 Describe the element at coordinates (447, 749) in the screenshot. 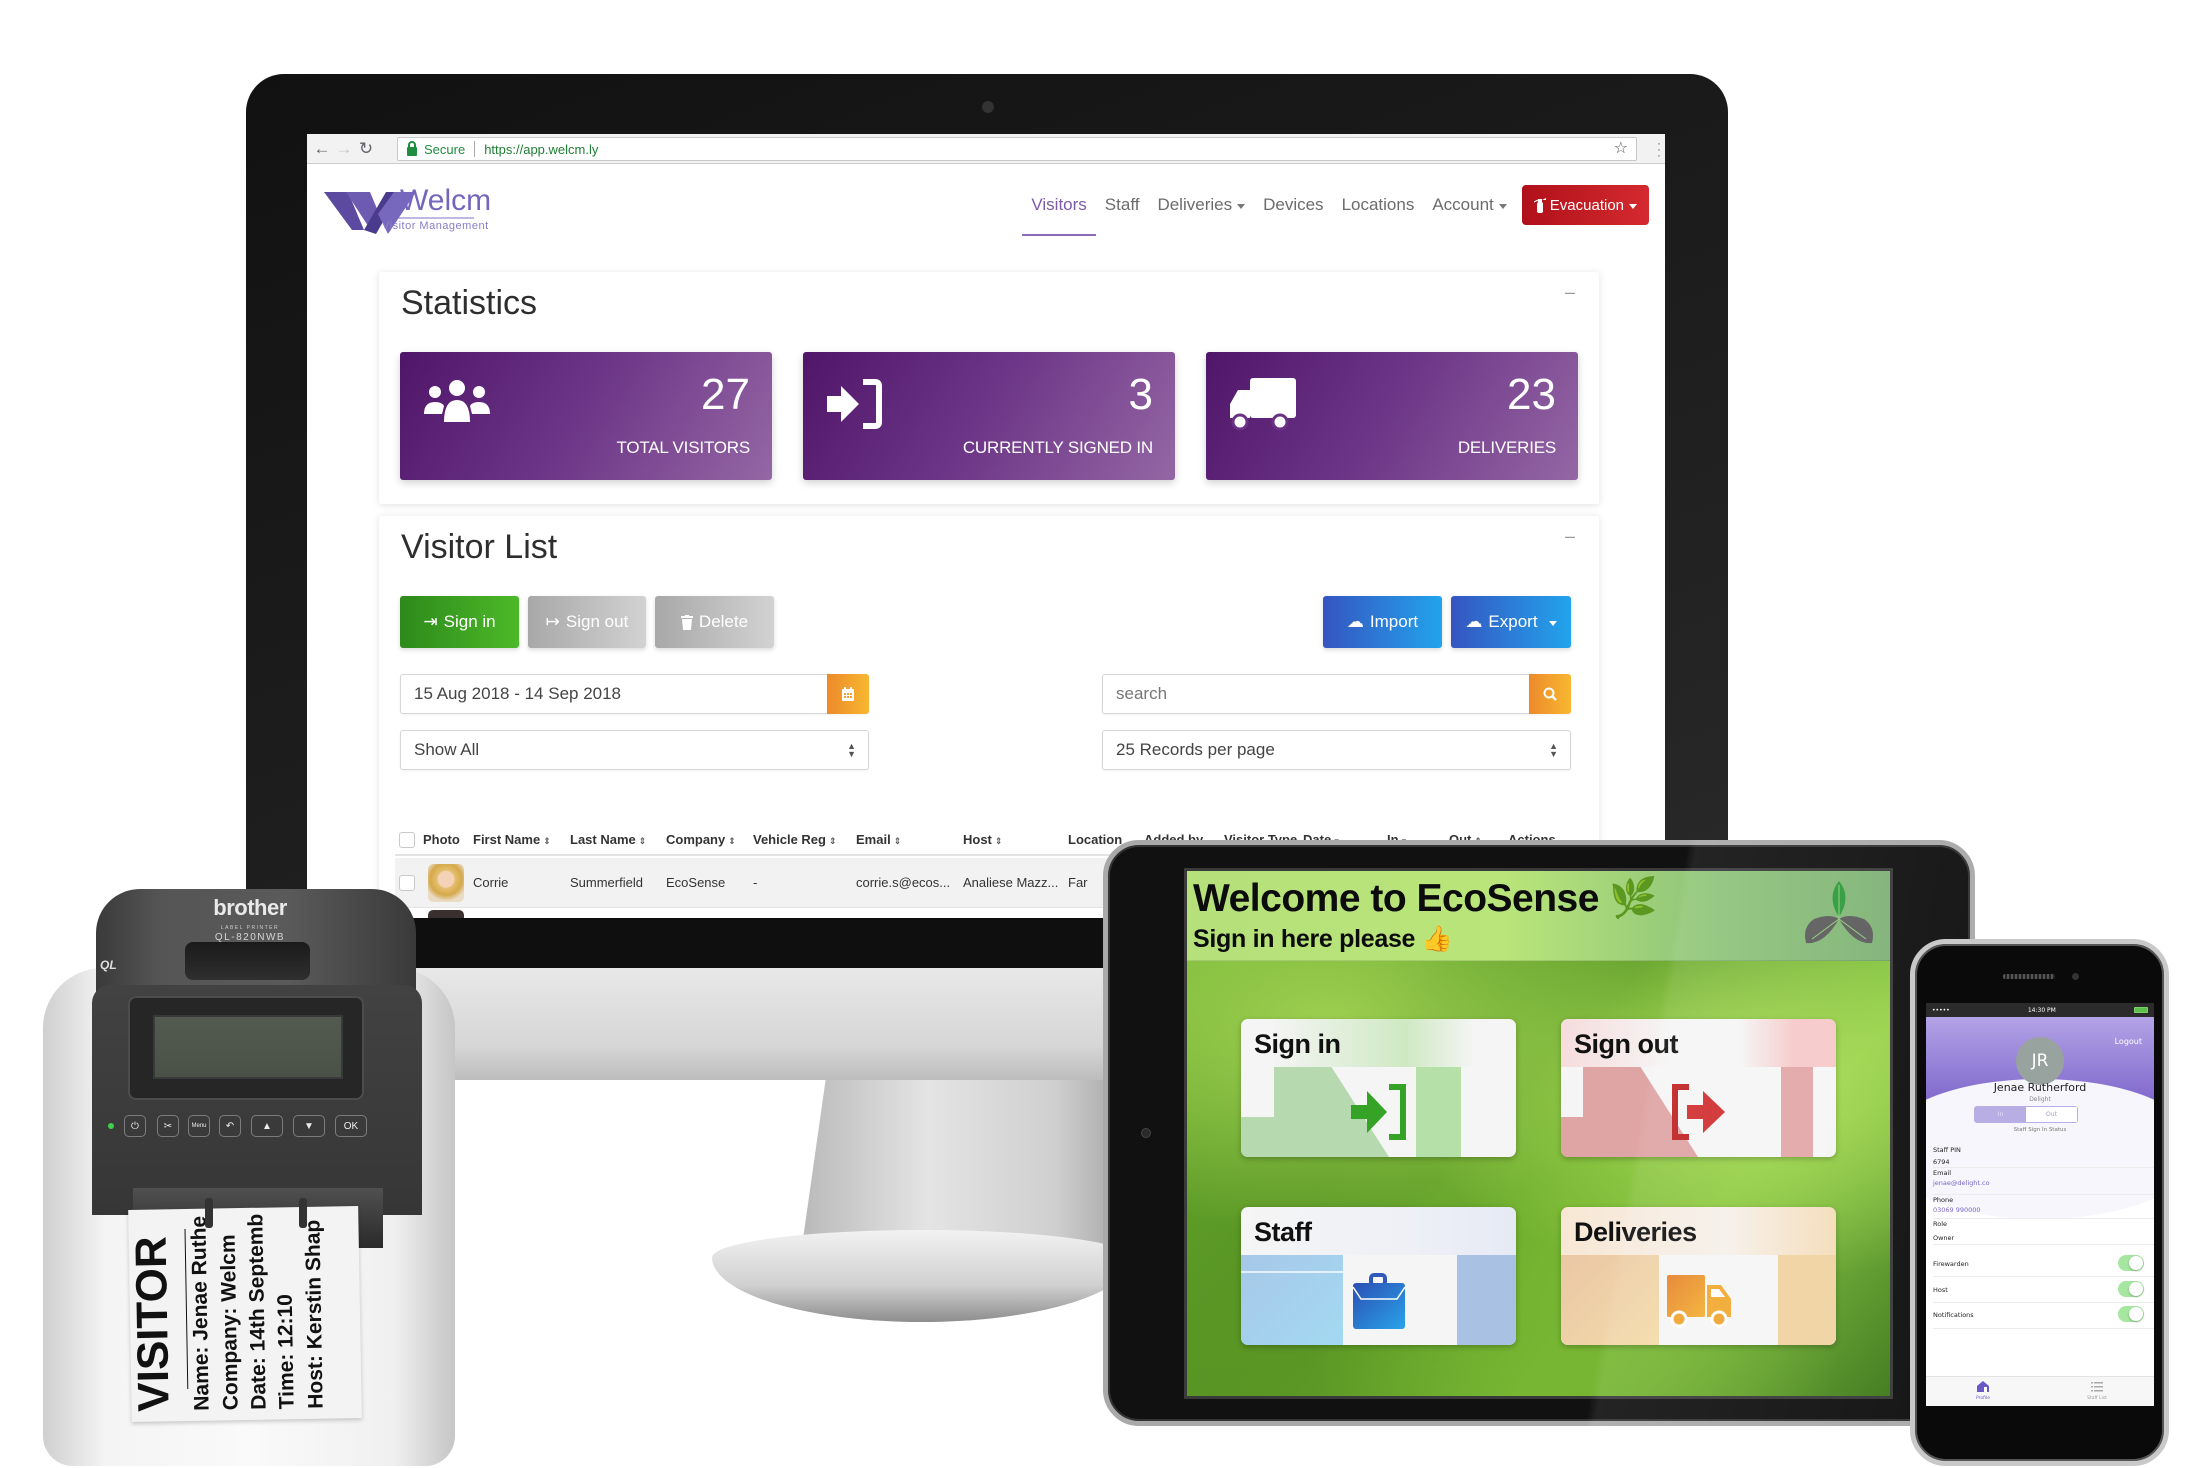

I see `filter-value: Show All` at that location.